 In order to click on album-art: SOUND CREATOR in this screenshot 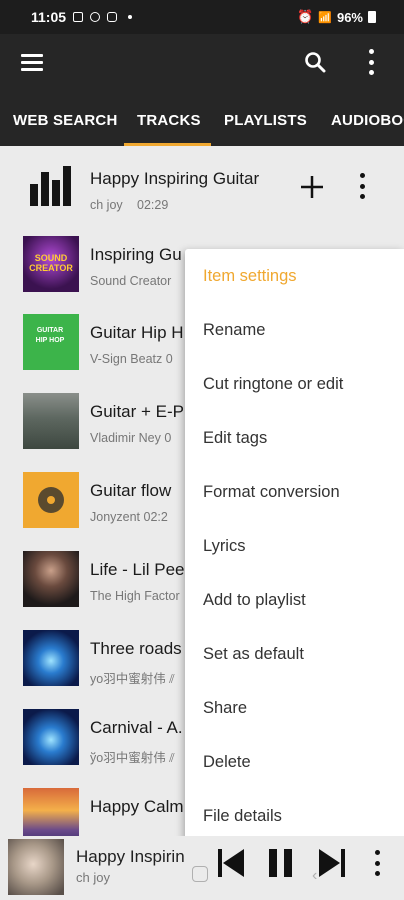, I will do `click(51, 264)`.